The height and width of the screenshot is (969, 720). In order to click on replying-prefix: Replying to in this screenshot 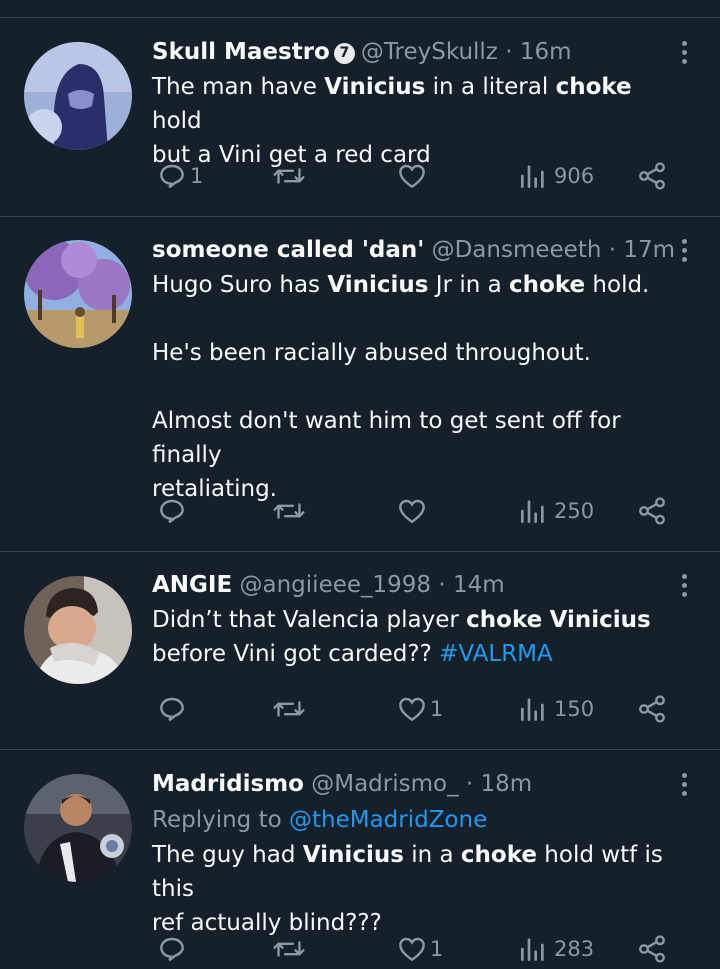, I will do `click(220, 820)`.